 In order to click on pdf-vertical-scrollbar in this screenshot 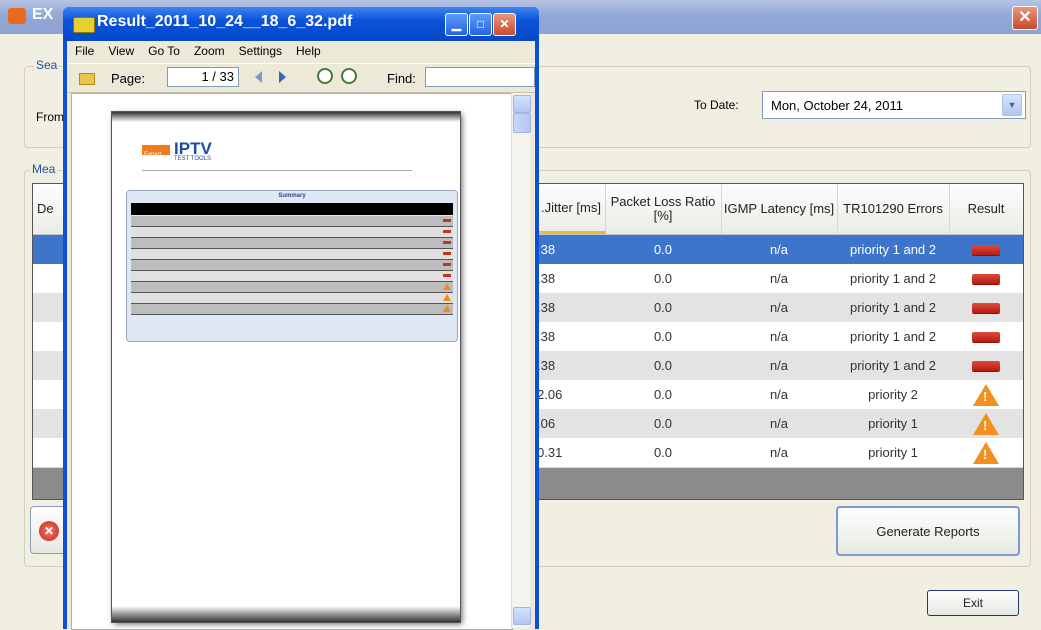, I will do `click(521, 360)`.